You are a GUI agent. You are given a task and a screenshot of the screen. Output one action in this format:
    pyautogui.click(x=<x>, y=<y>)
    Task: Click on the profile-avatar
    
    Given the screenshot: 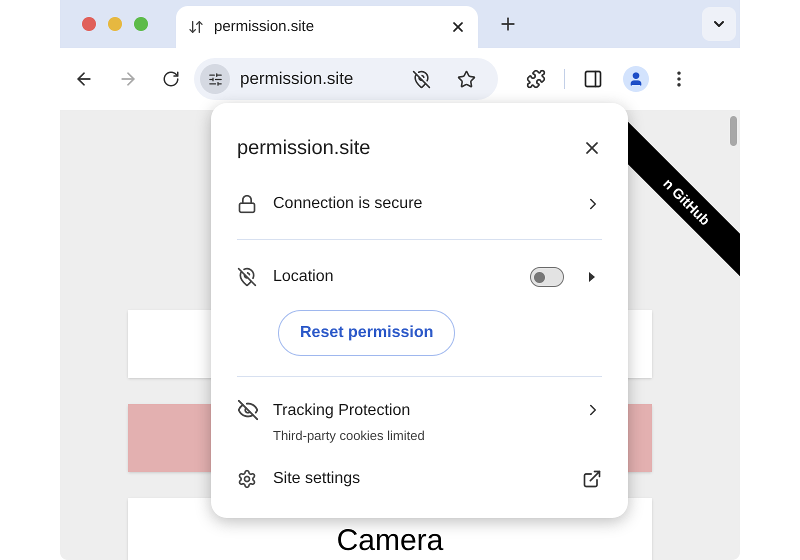 What is the action you would take?
    pyautogui.click(x=636, y=79)
    